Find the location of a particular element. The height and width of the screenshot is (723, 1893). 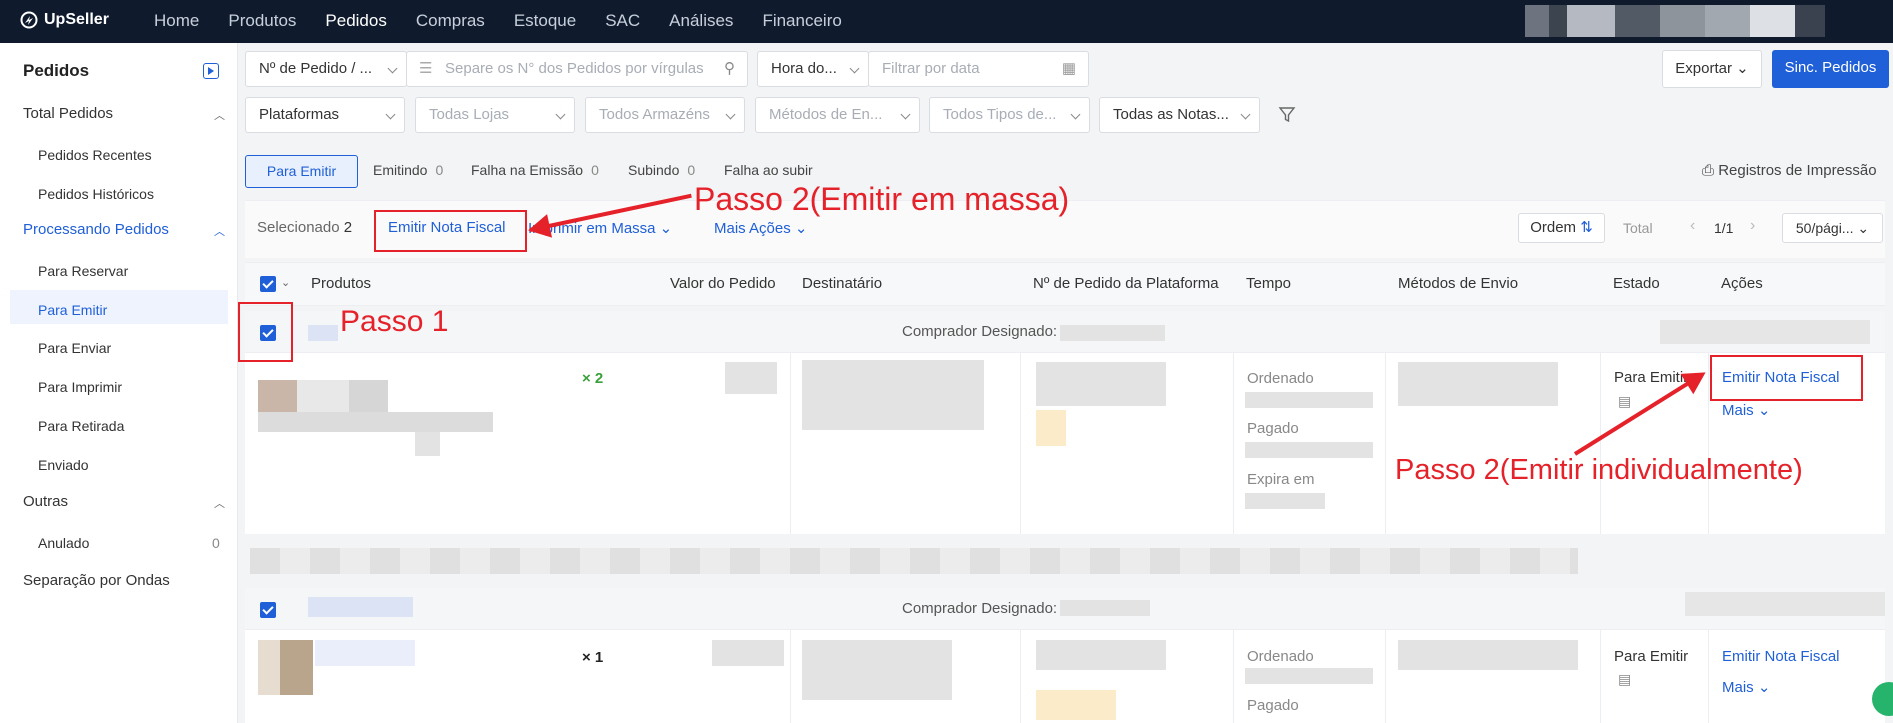

platform-select: Plataformas is located at coordinates (325, 115).